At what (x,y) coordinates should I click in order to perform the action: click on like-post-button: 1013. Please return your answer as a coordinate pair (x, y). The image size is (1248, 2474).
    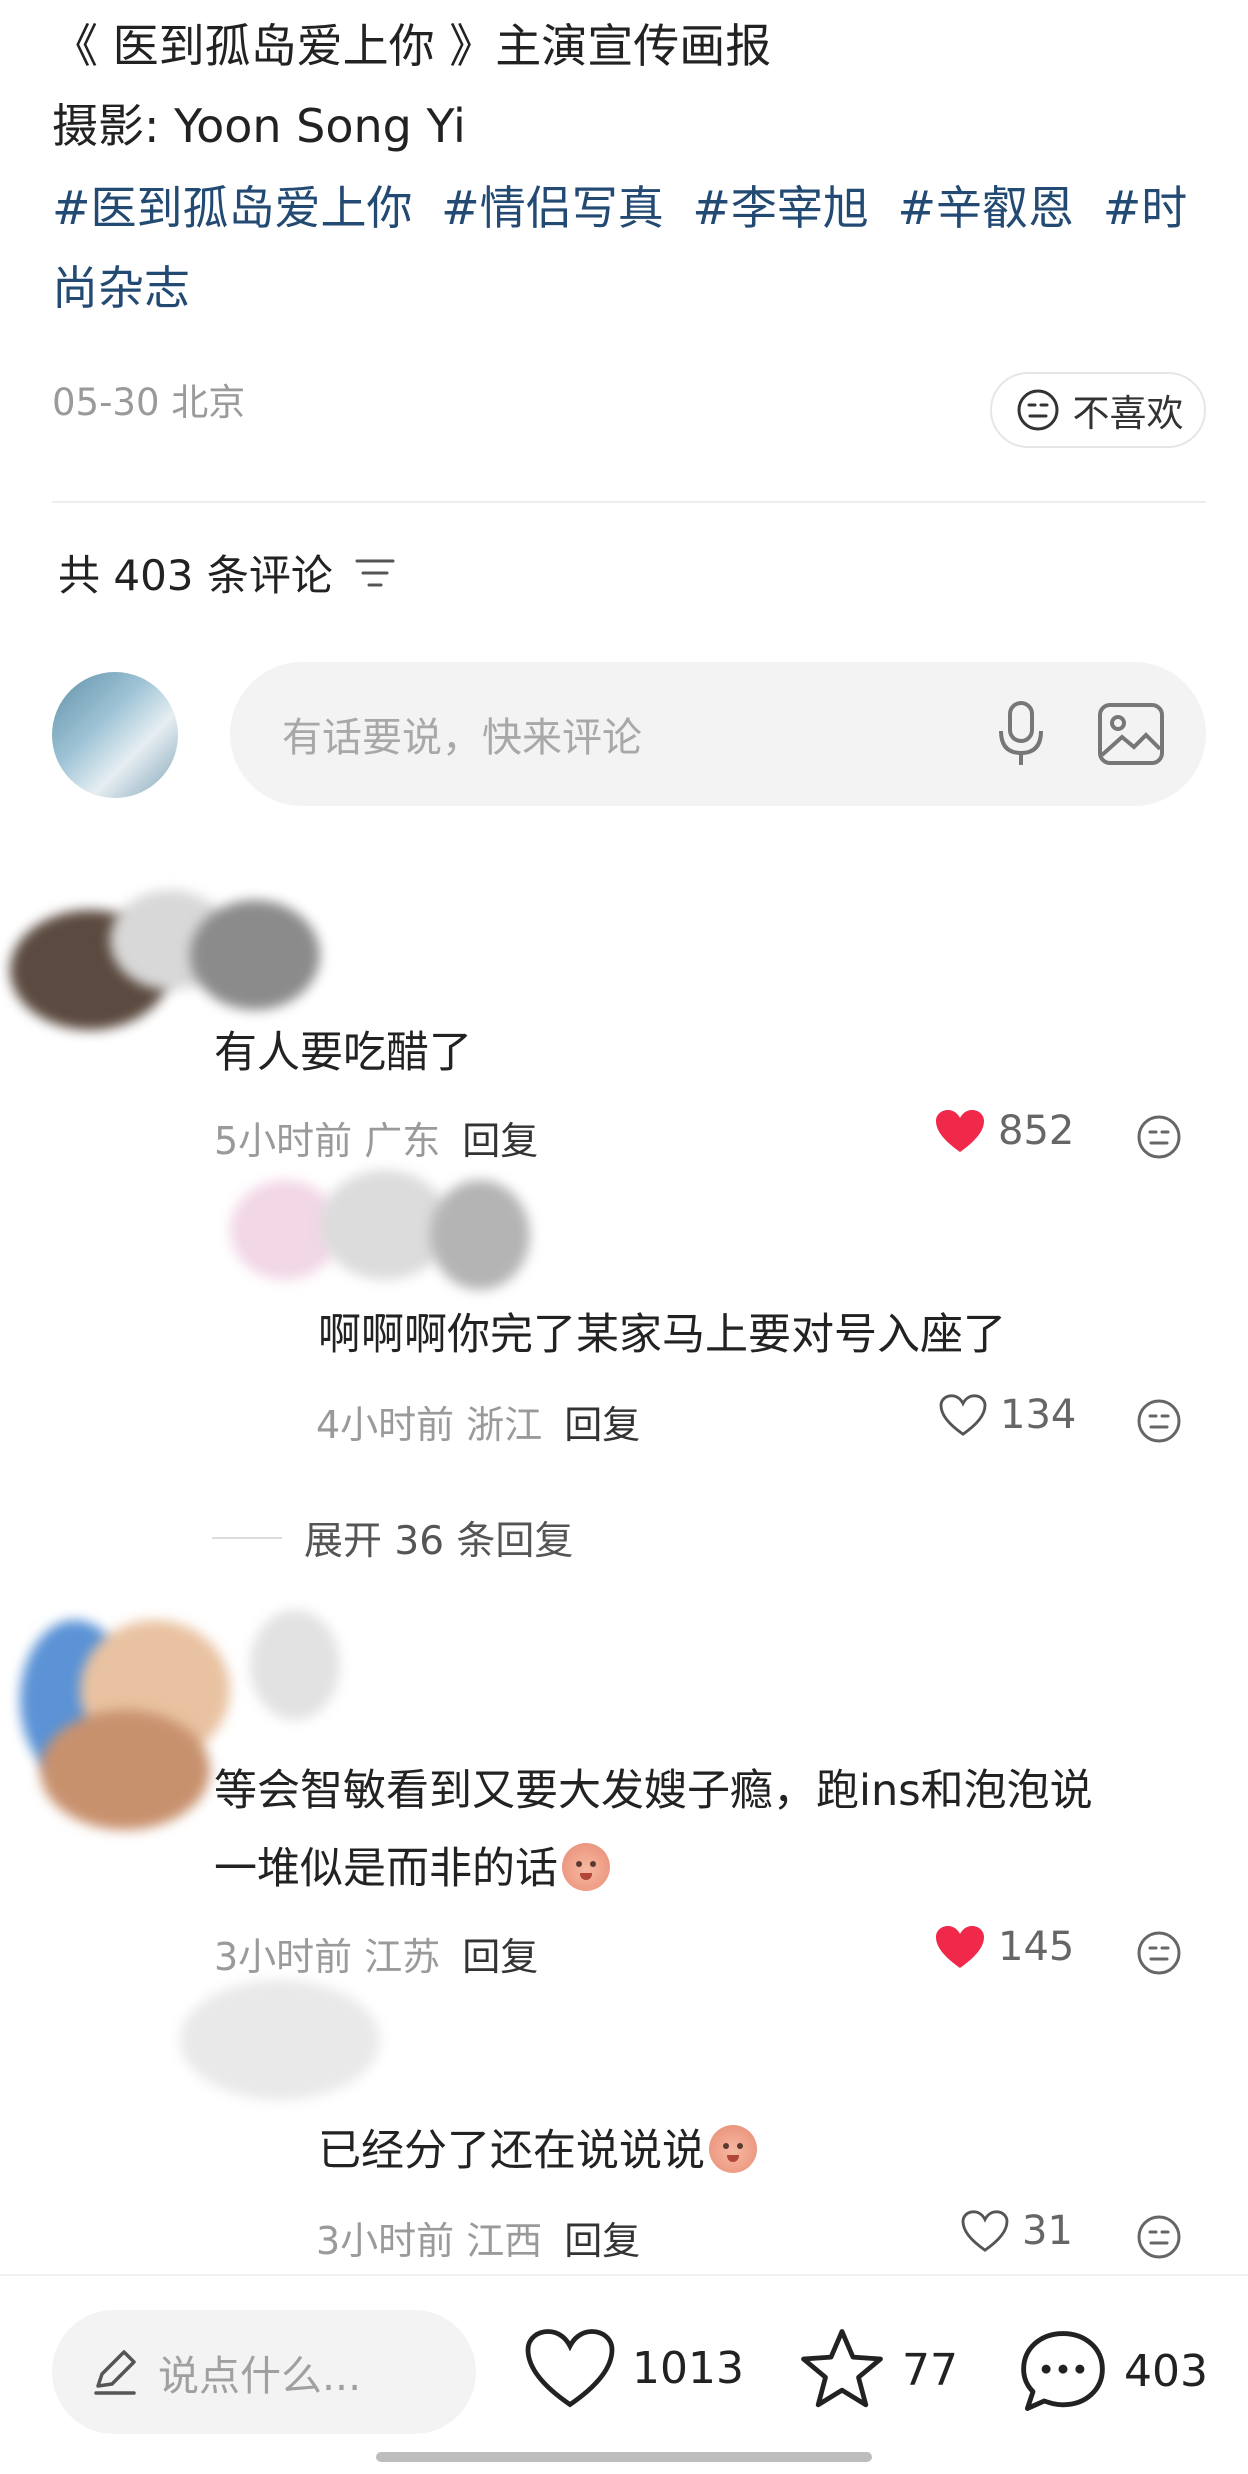
    Looking at the image, I should click on (633, 2368).